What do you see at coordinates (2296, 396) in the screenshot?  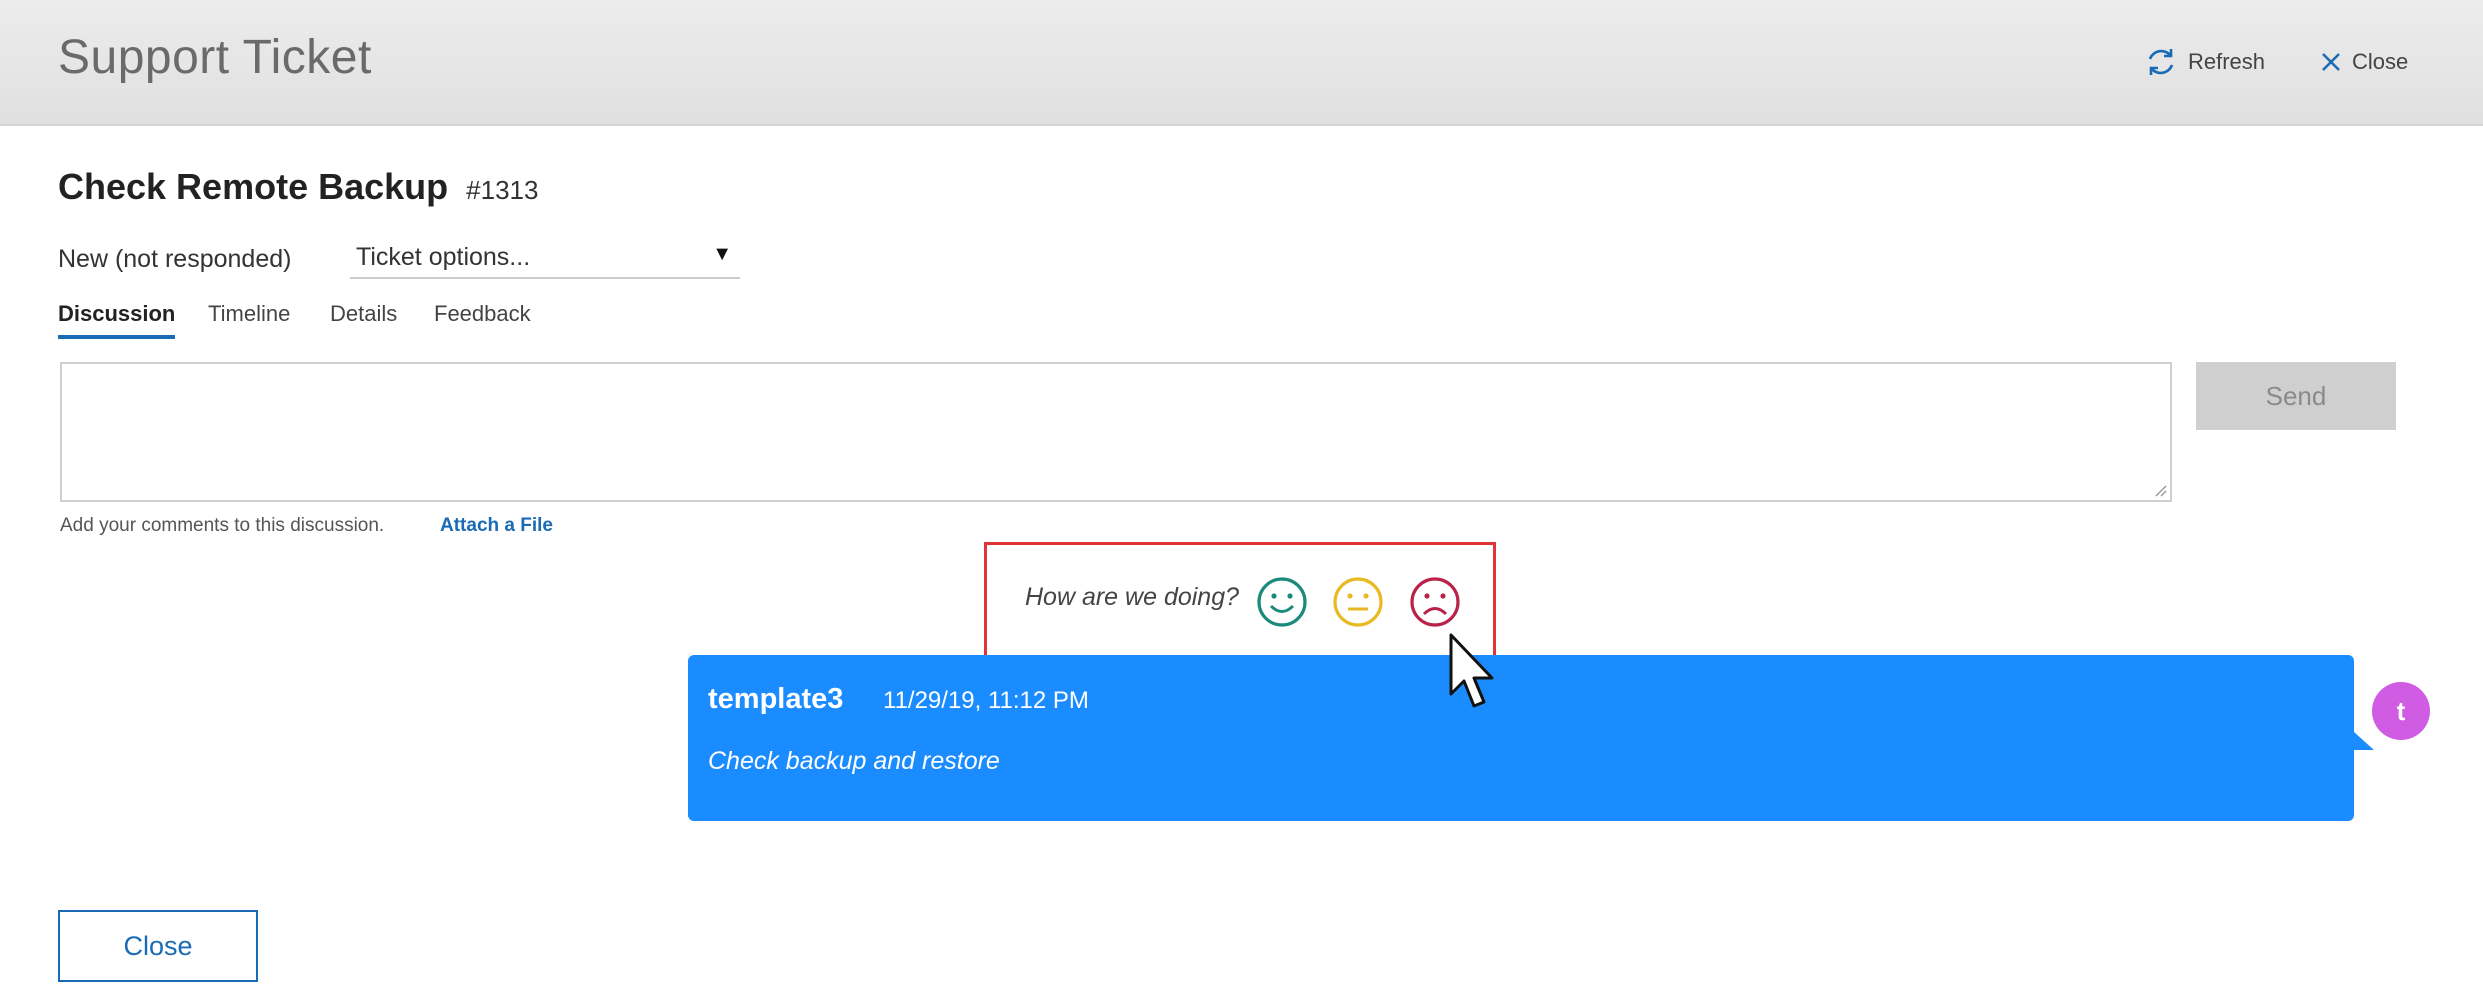 I see `send-button: Send` at bounding box center [2296, 396].